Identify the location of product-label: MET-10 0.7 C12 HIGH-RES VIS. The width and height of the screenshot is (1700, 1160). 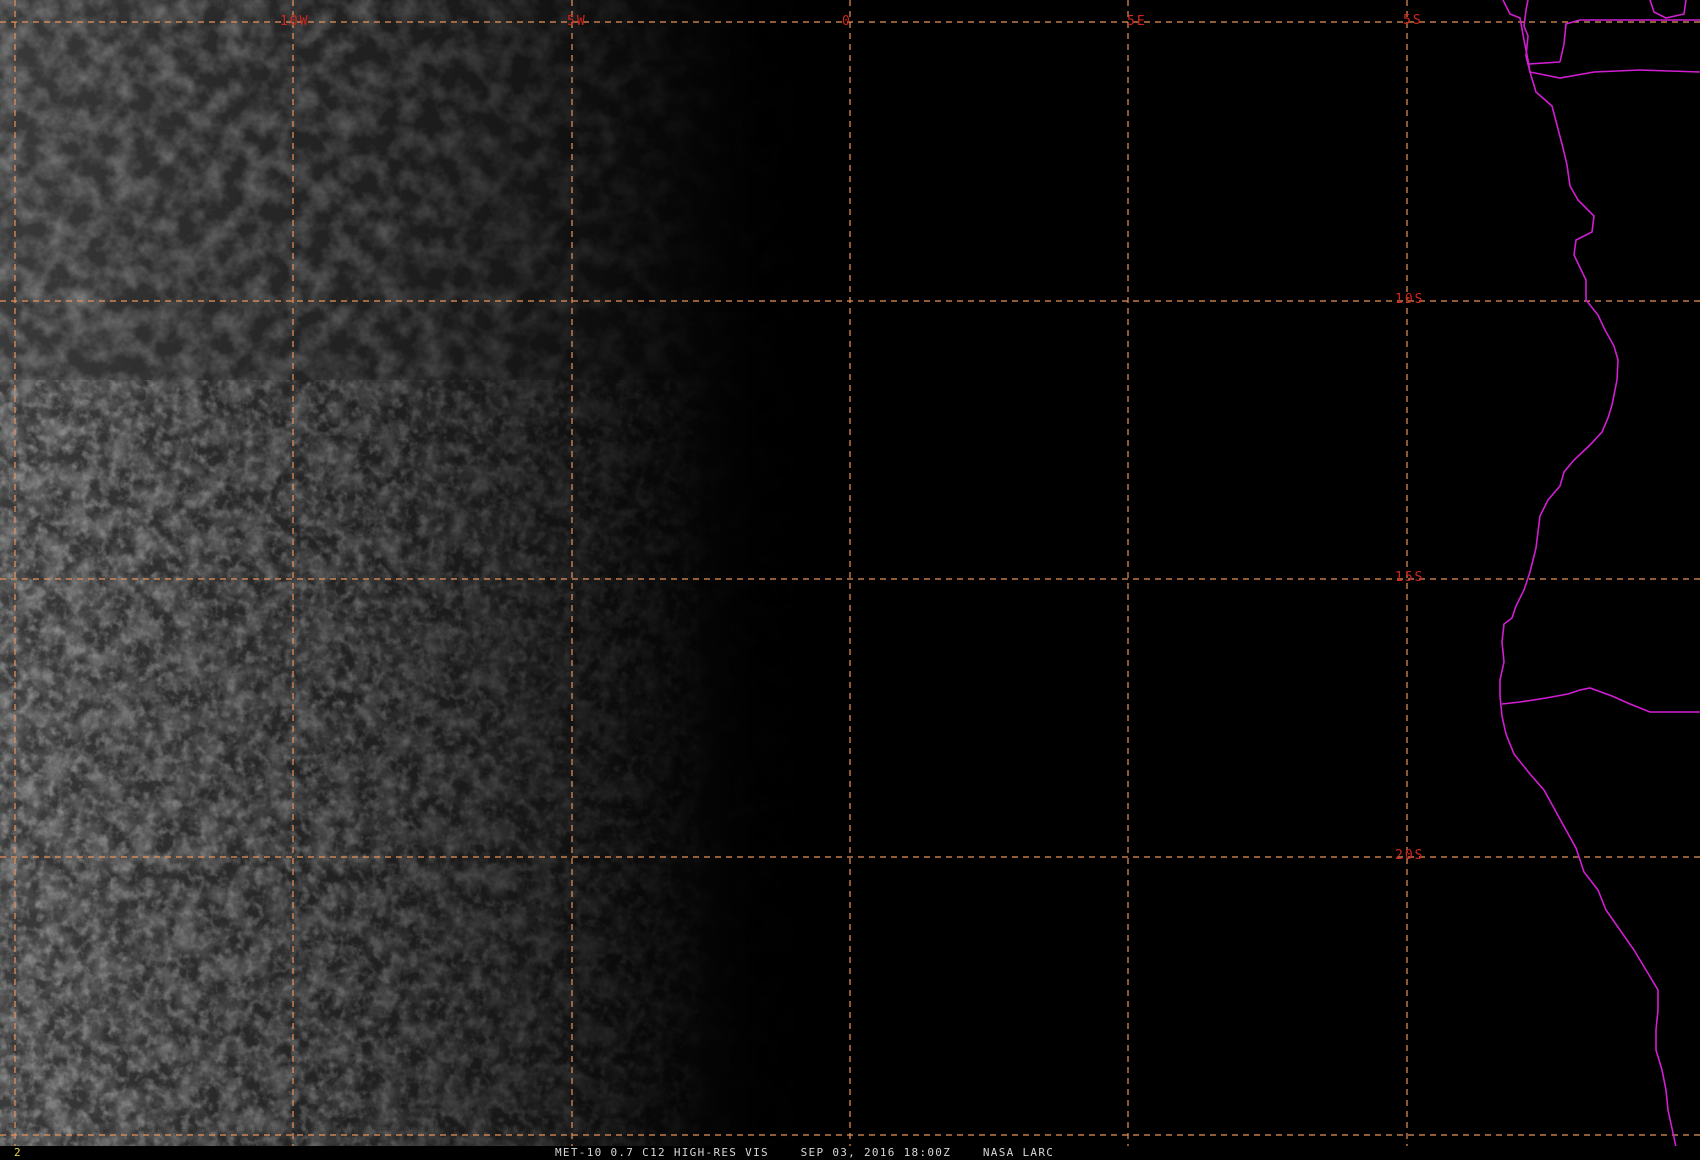
(662, 1152).